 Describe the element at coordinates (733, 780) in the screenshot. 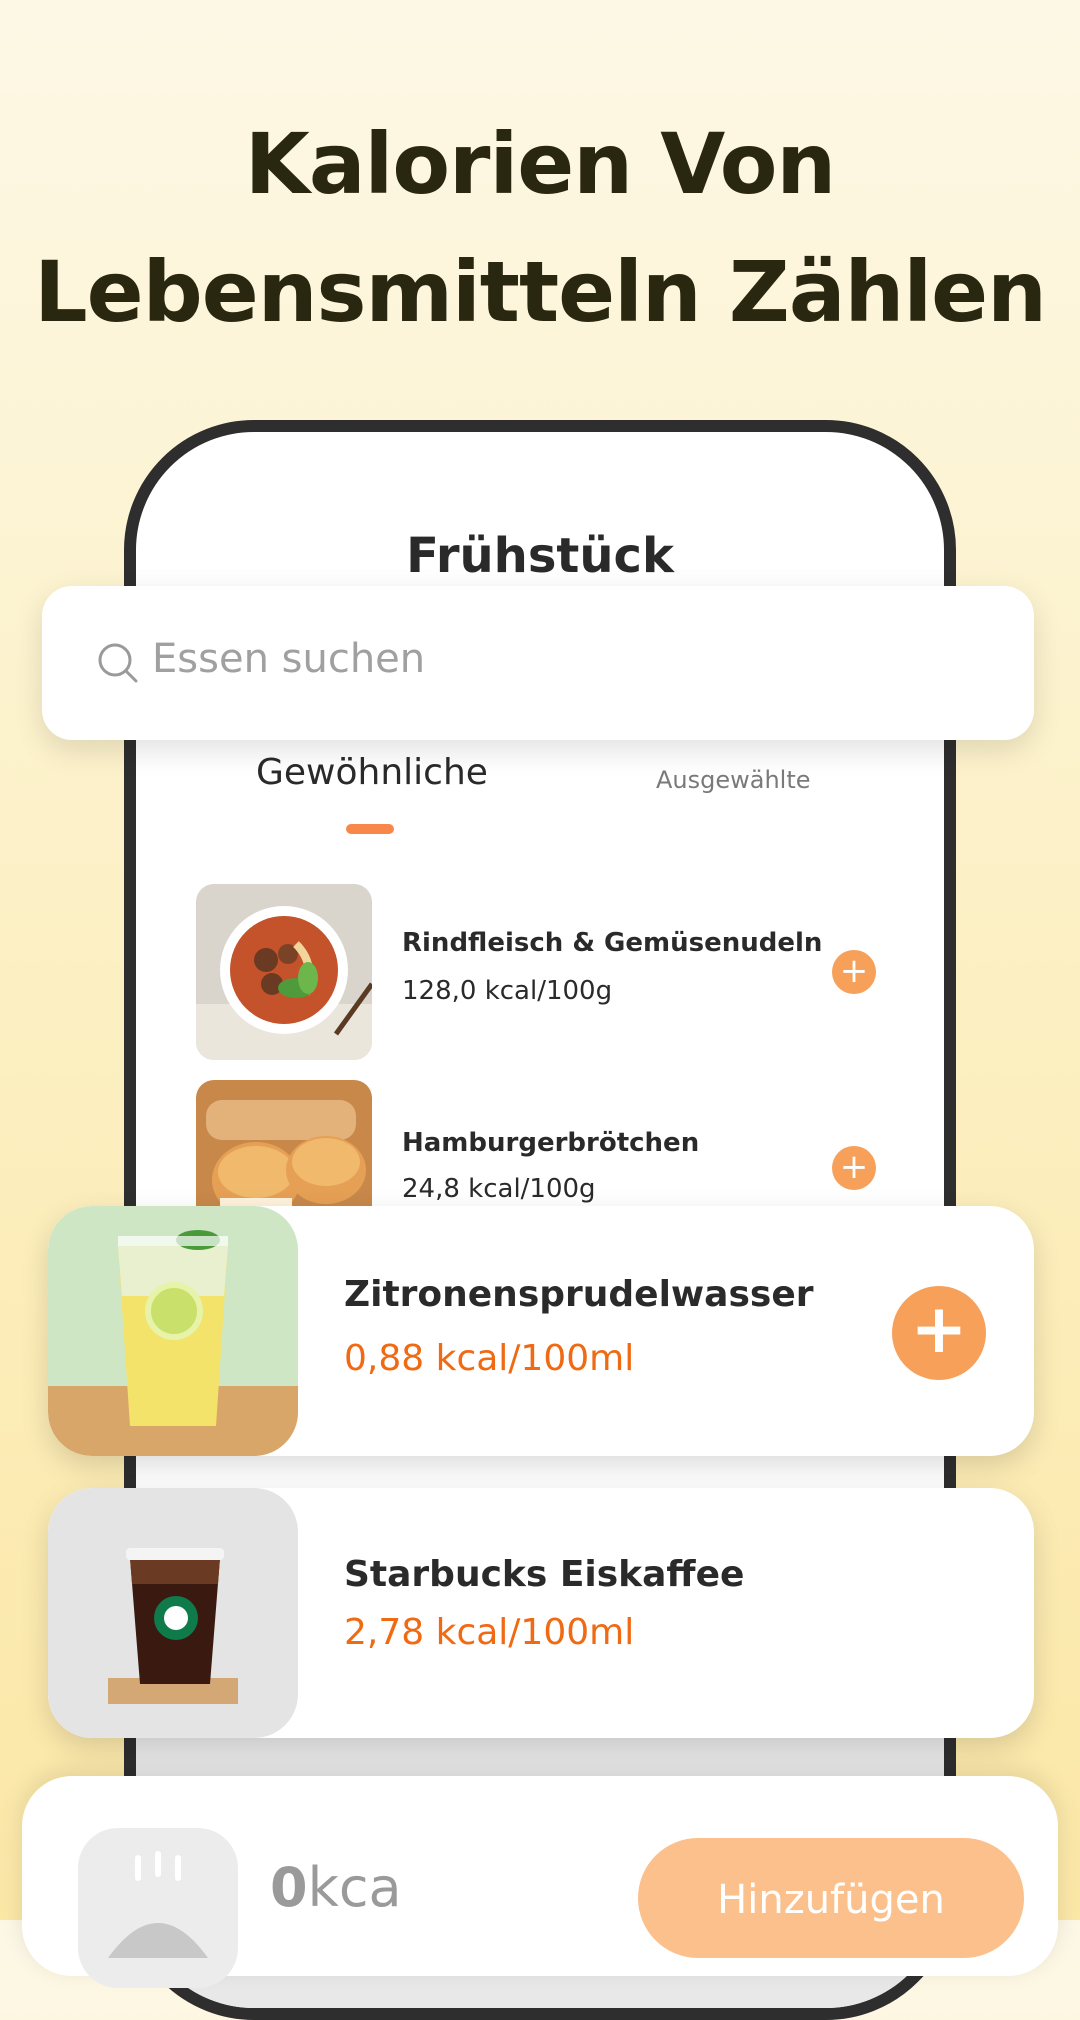

I see `tab-selected: Ausgewählte` at that location.